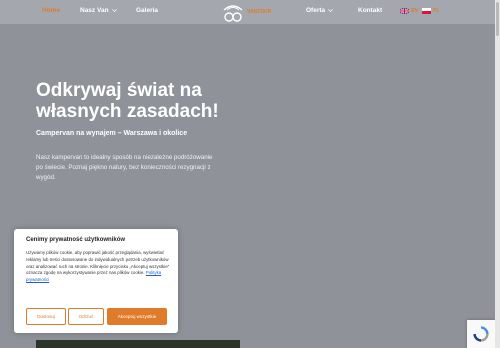 The width and height of the screenshot is (500, 348). I want to click on logo-text: VANTOUR, so click(259, 12).